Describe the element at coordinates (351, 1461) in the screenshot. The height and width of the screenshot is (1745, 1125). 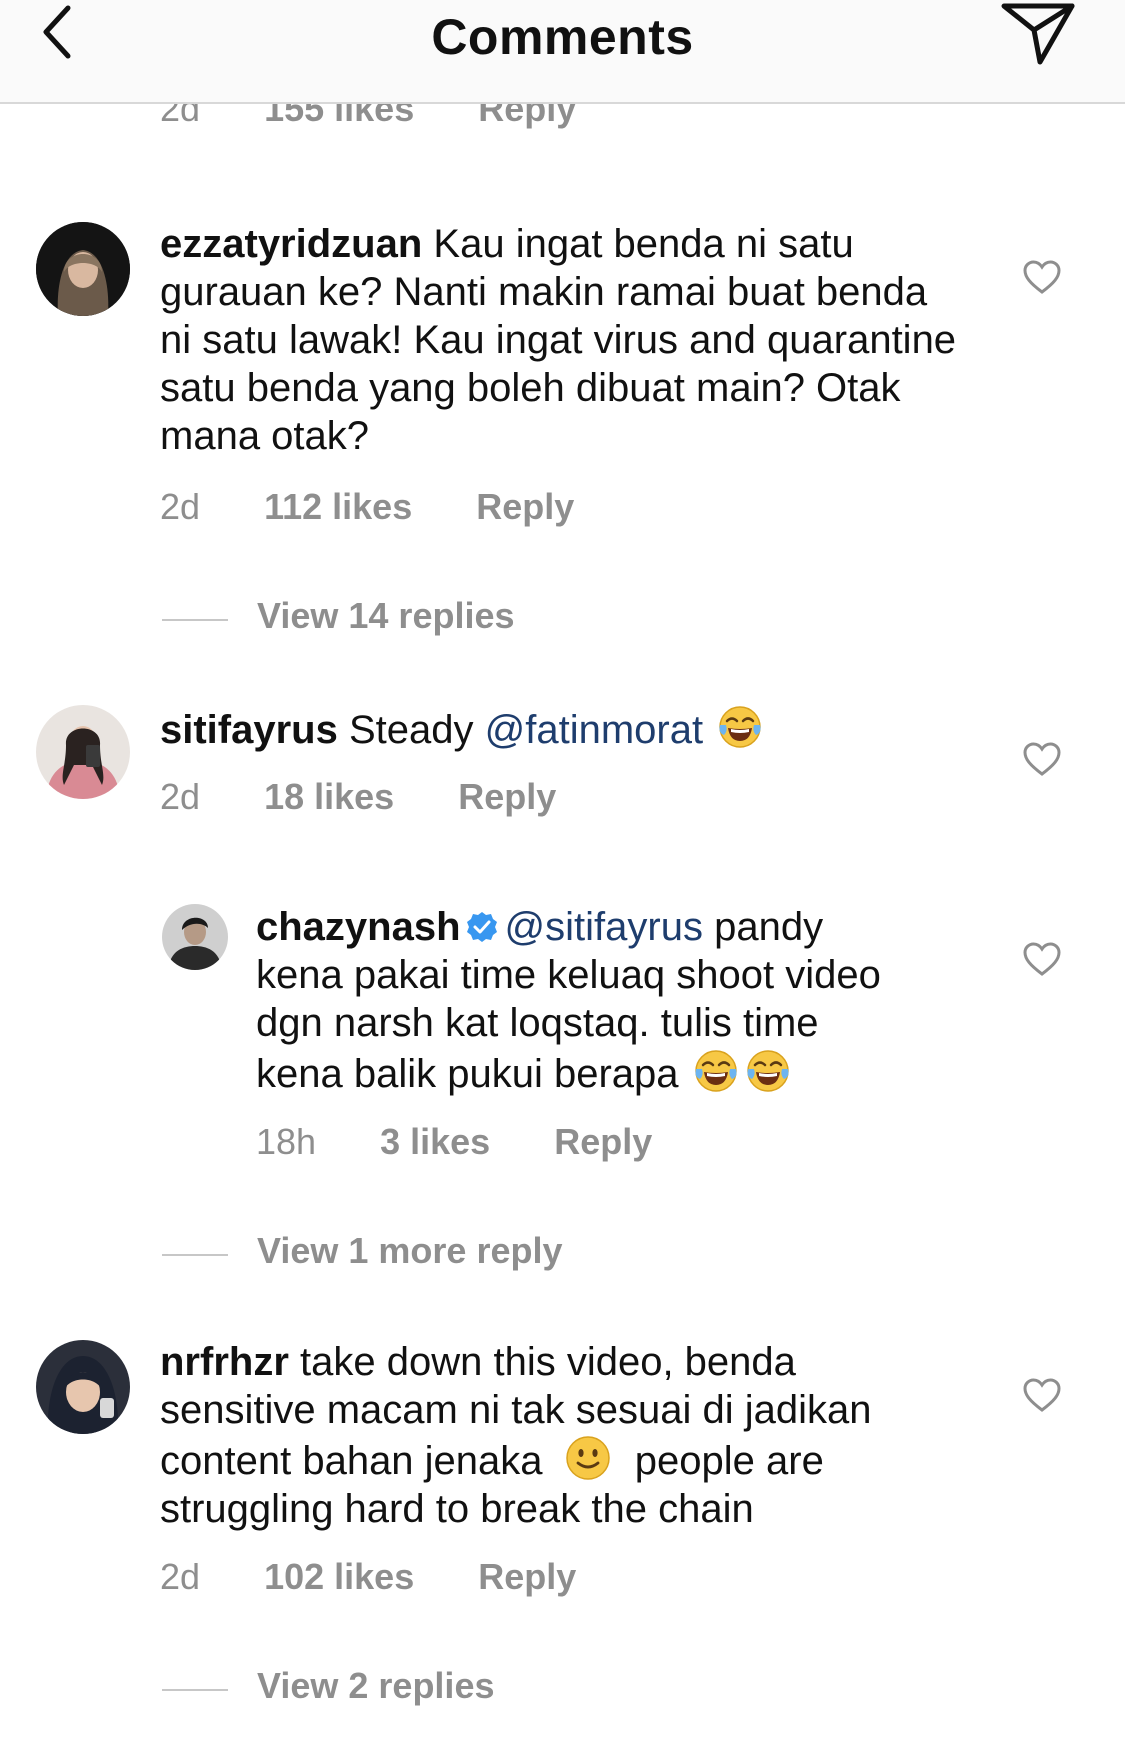
I see `comment-text: content bahan jenaka` at that location.